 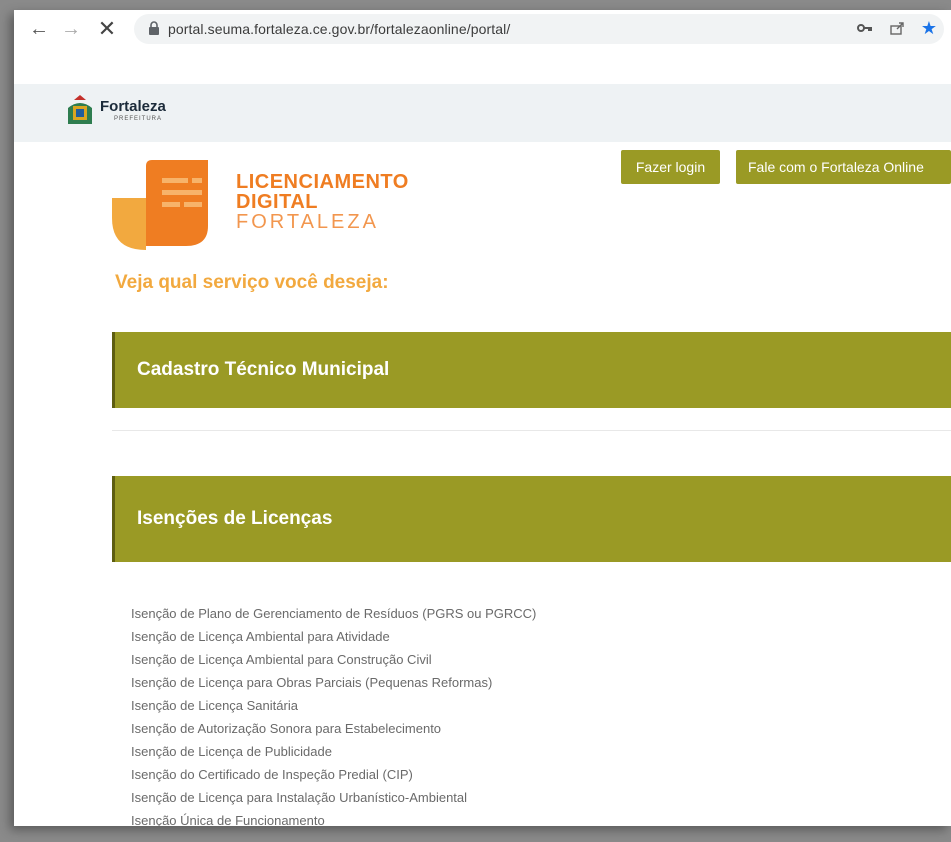 I want to click on service-prompt: Veja qual serviço você deseja:, so click(x=252, y=282).